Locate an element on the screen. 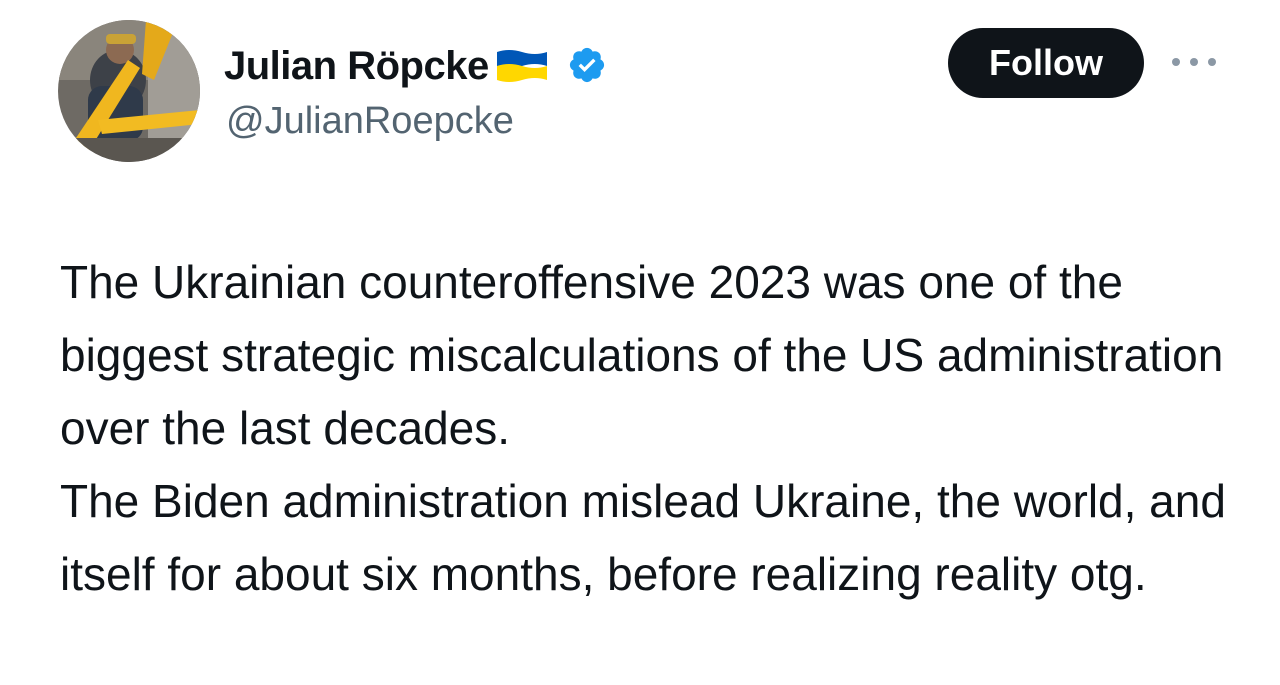 The image size is (1280, 685). avatar is located at coordinates (129, 91).